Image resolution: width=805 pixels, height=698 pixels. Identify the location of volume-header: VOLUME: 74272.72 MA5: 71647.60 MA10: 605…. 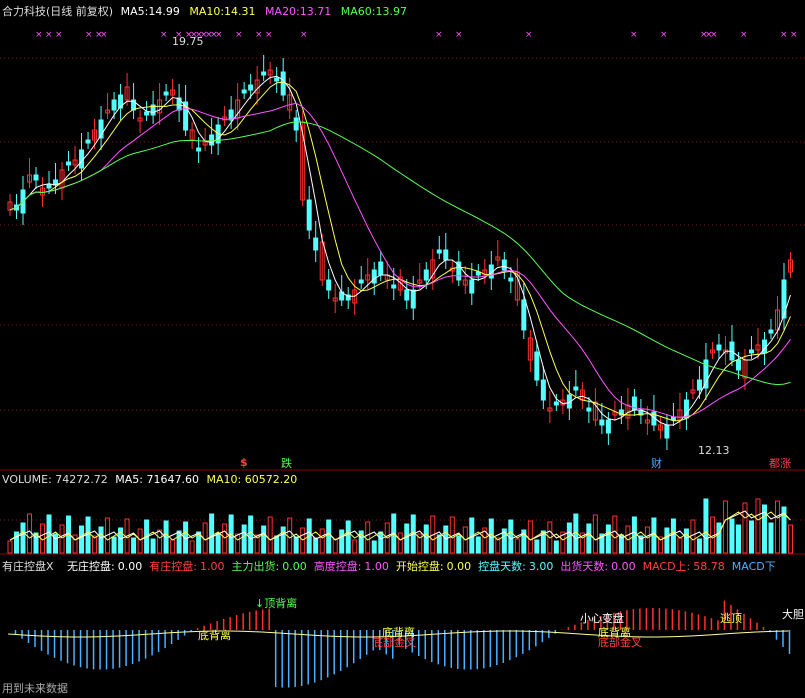
(149, 479).